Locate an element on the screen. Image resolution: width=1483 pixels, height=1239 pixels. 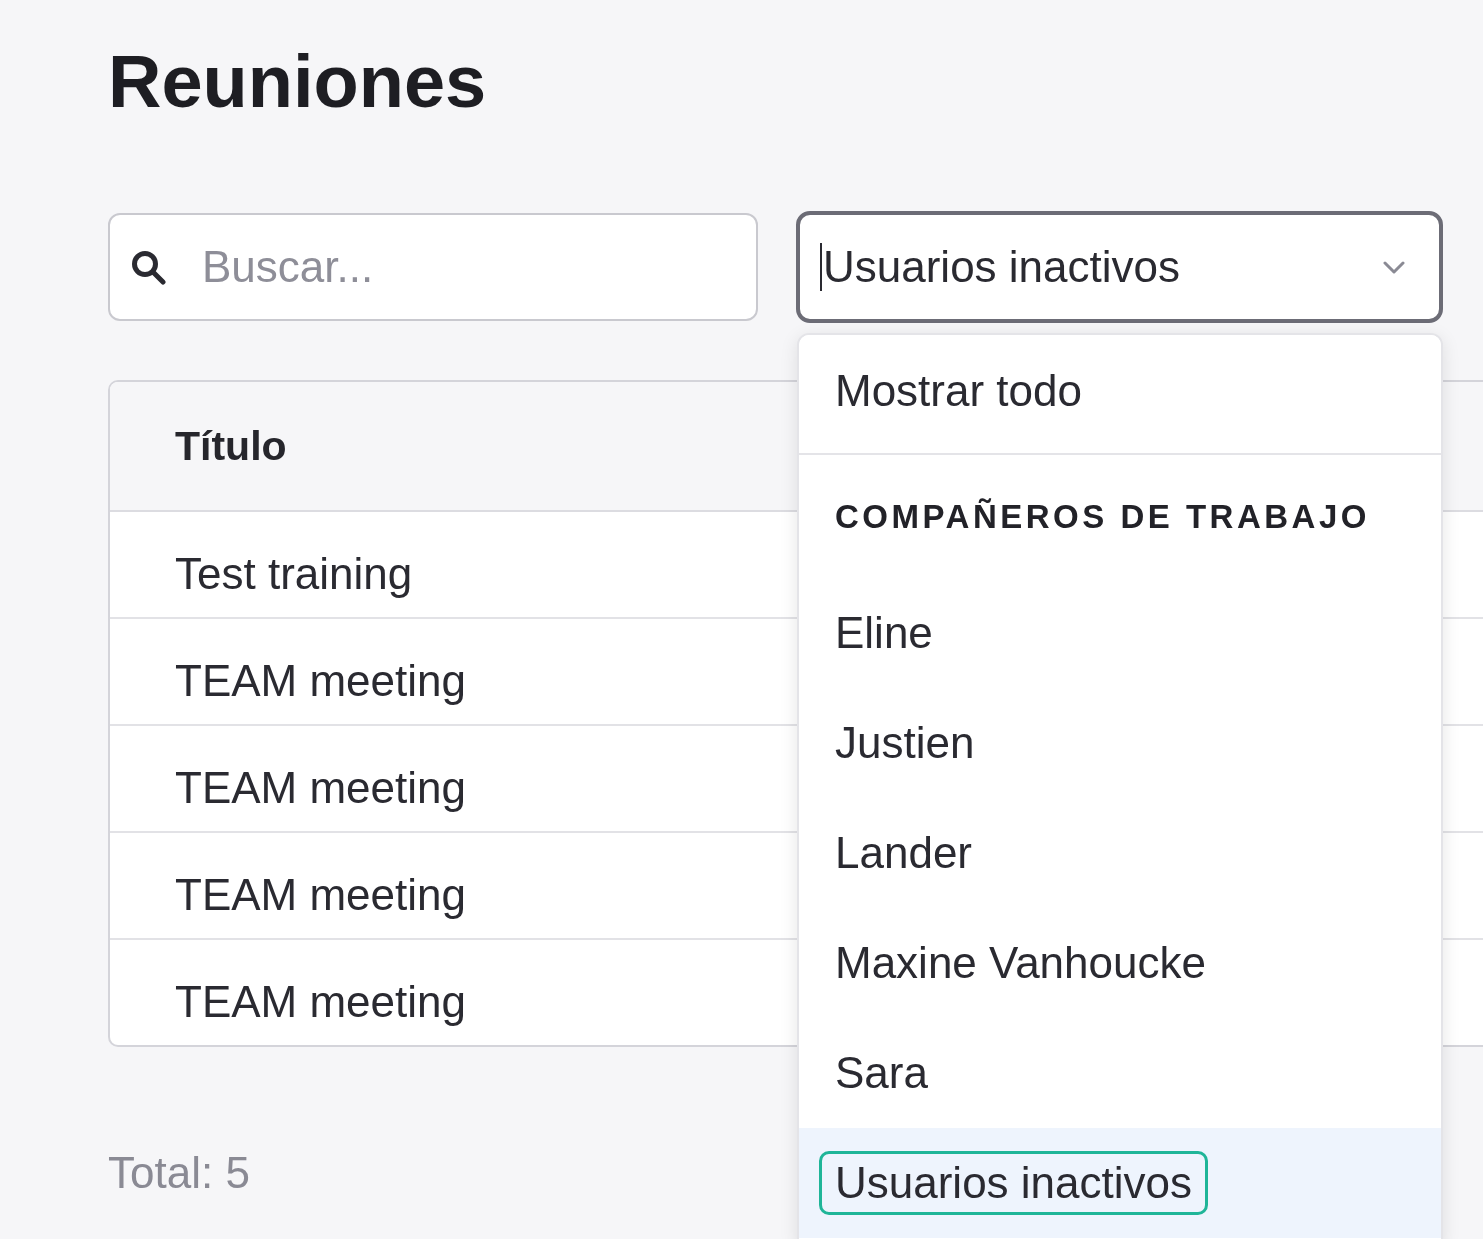
dropdown-option: Mostrar todo is located at coordinates (1120, 394).